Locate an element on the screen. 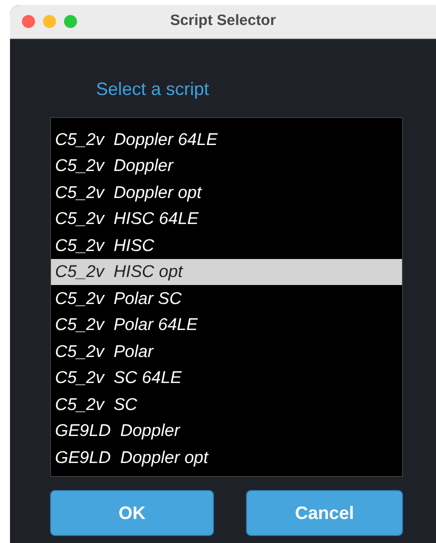 Image resolution: width=436 pixels, height=543 pixels. script-item: C5_2v HISC 64LE is located at coordinates (226, 219).